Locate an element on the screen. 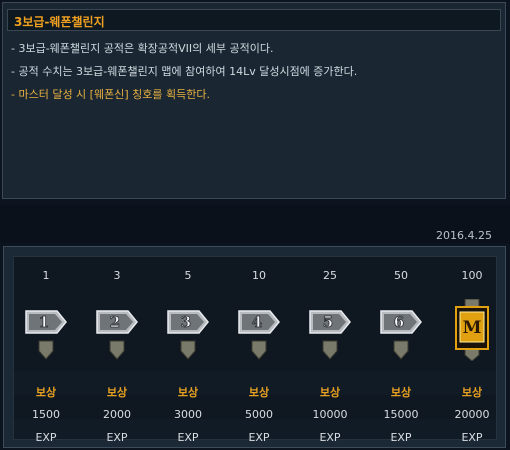  tier-level: 5 is located at coordinates (188, 275).